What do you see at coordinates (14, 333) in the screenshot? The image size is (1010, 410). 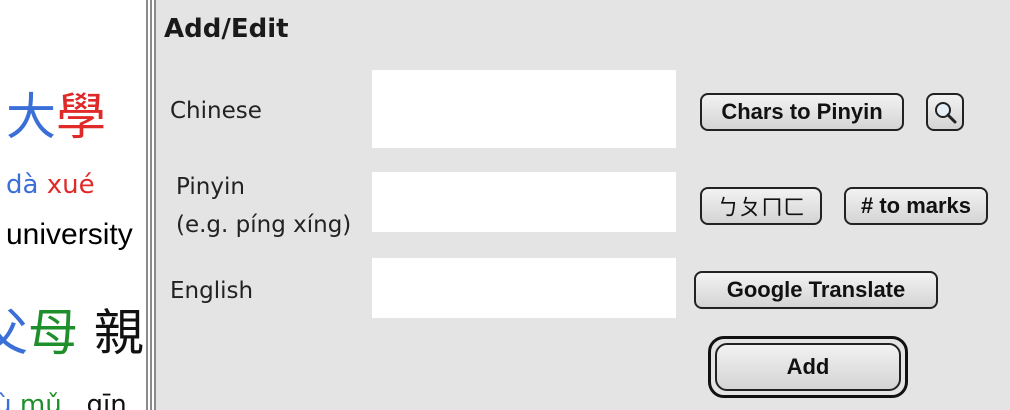 I see `vocab-char: 父` at bounding box center [14, 333].